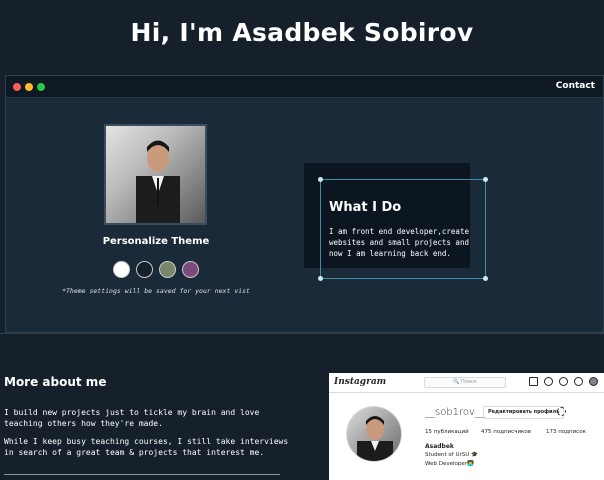  What do you see at coordinates (449, 464) in the screenshot?
I see `instagram-bio-line: Web Developer👨‍💻` at bounding box center [449, 464].